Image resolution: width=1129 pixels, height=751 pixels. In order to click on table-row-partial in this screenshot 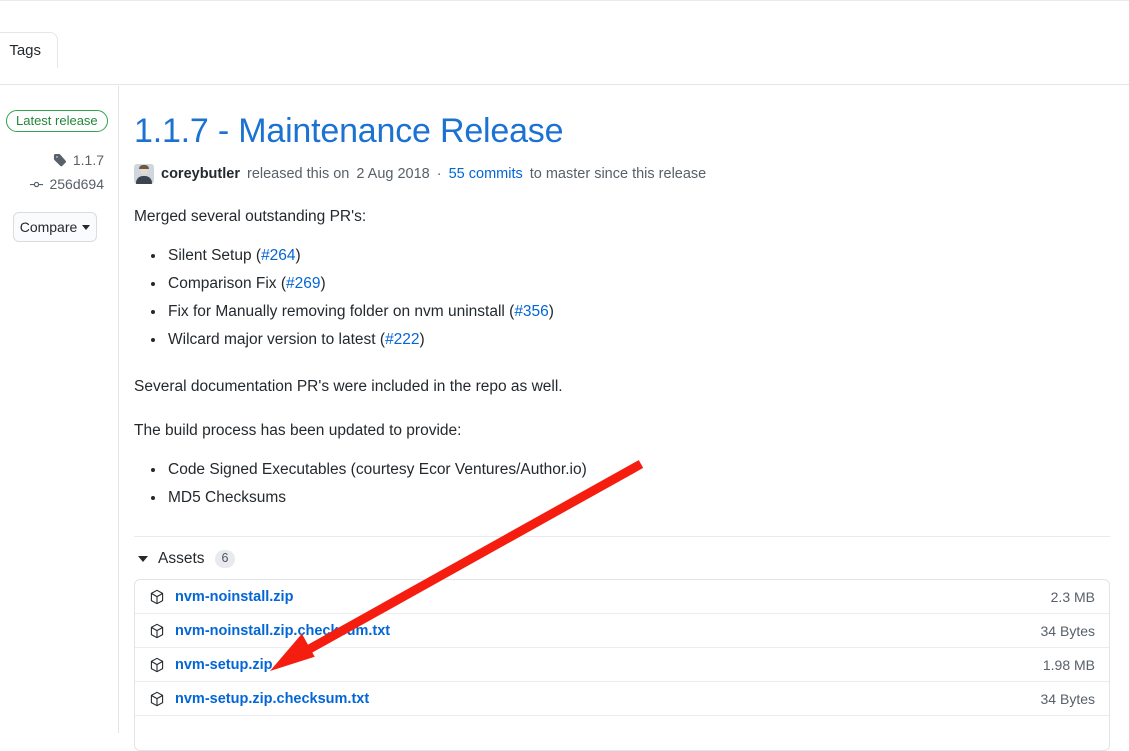, I will do `click(622, 733)`.